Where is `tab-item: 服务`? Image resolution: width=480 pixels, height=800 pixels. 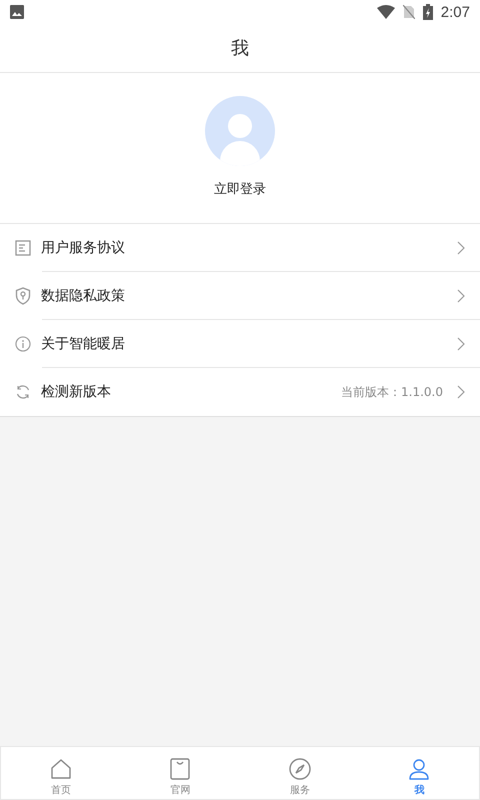 tab-item: 服务 is located at coordinates (300, 773).